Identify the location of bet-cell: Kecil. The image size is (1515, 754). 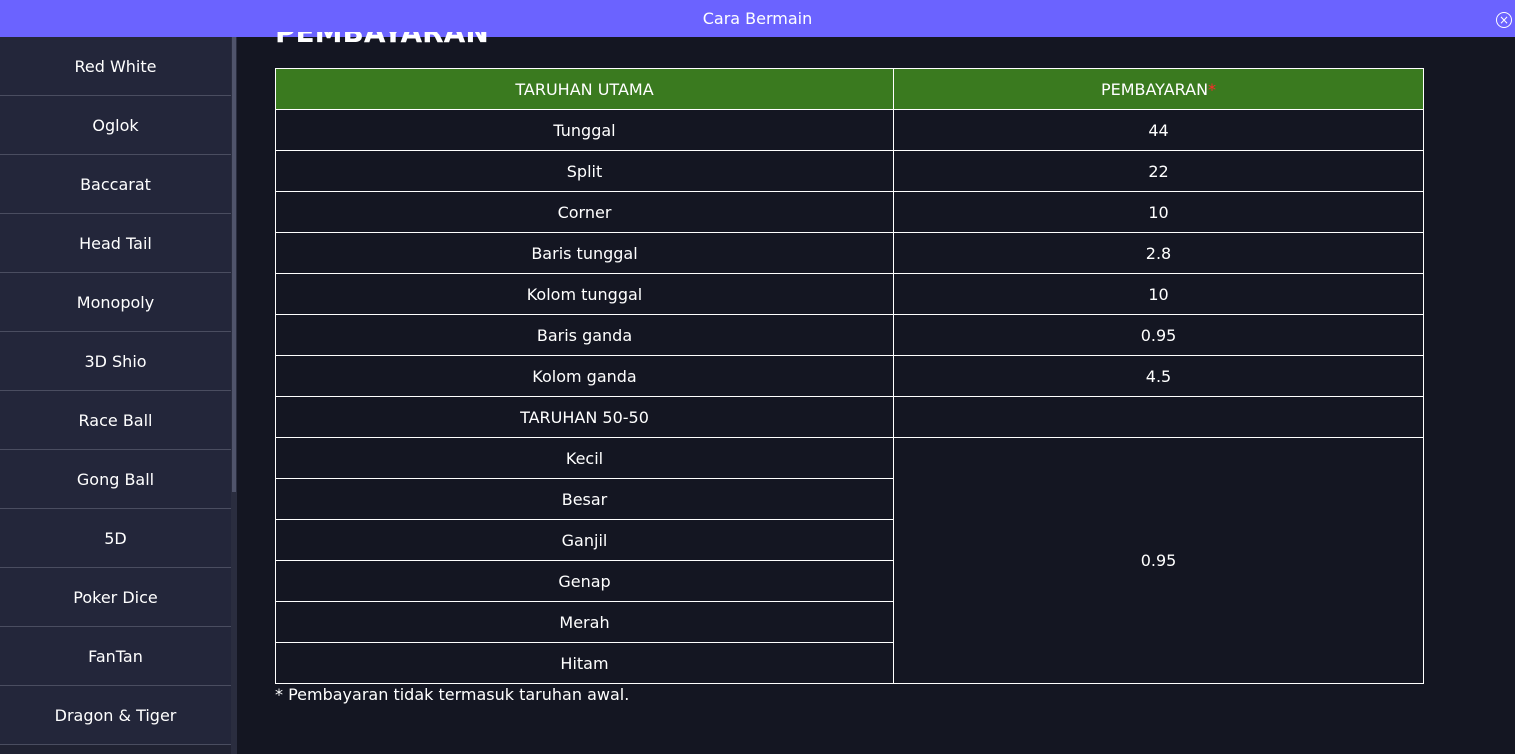
(584, 458).